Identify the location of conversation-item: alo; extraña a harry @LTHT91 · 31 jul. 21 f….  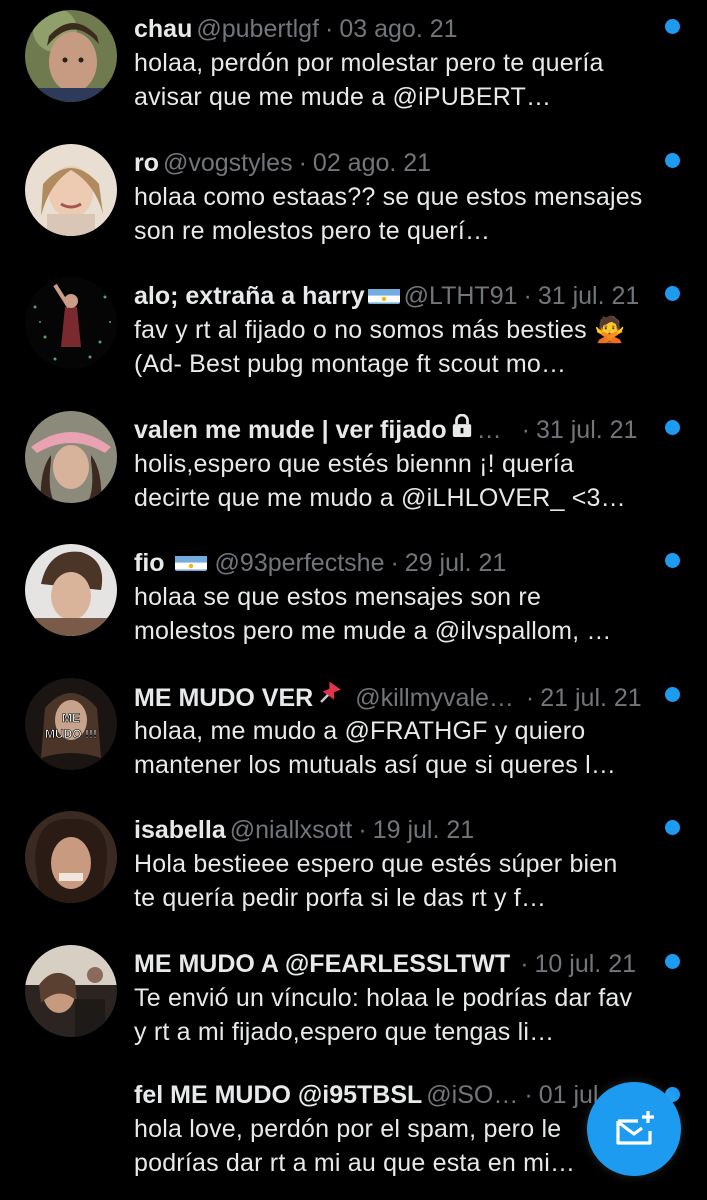
(353, 334).